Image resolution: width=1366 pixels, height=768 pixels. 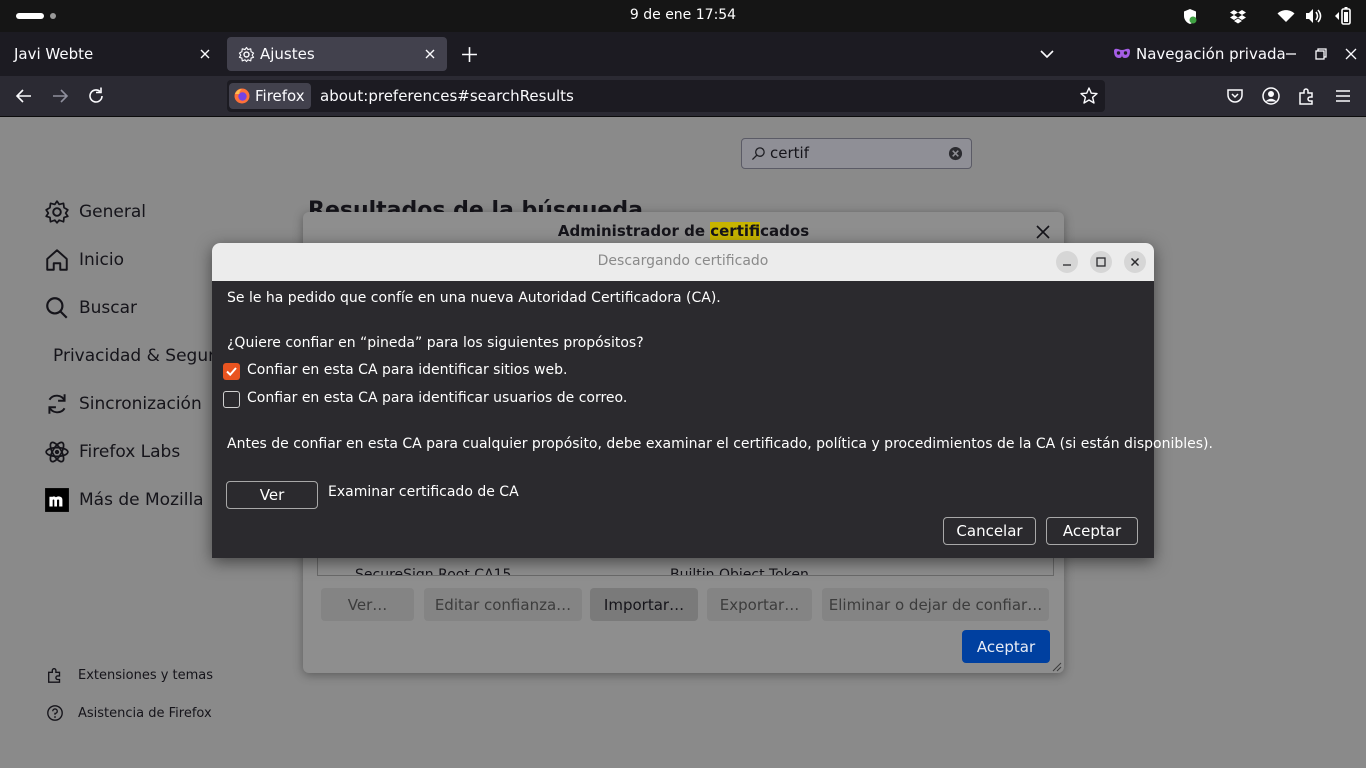 What do you see at coordinates (1047, 54) in the screenshot?
I see `chevron-down-icon` at bounding box center [1047, 54].